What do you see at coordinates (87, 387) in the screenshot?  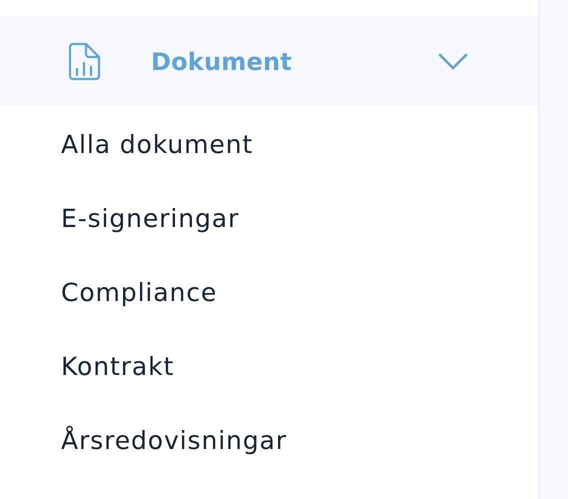 I see `menu-item: Kontrakt` at bounding box center [87, 387].